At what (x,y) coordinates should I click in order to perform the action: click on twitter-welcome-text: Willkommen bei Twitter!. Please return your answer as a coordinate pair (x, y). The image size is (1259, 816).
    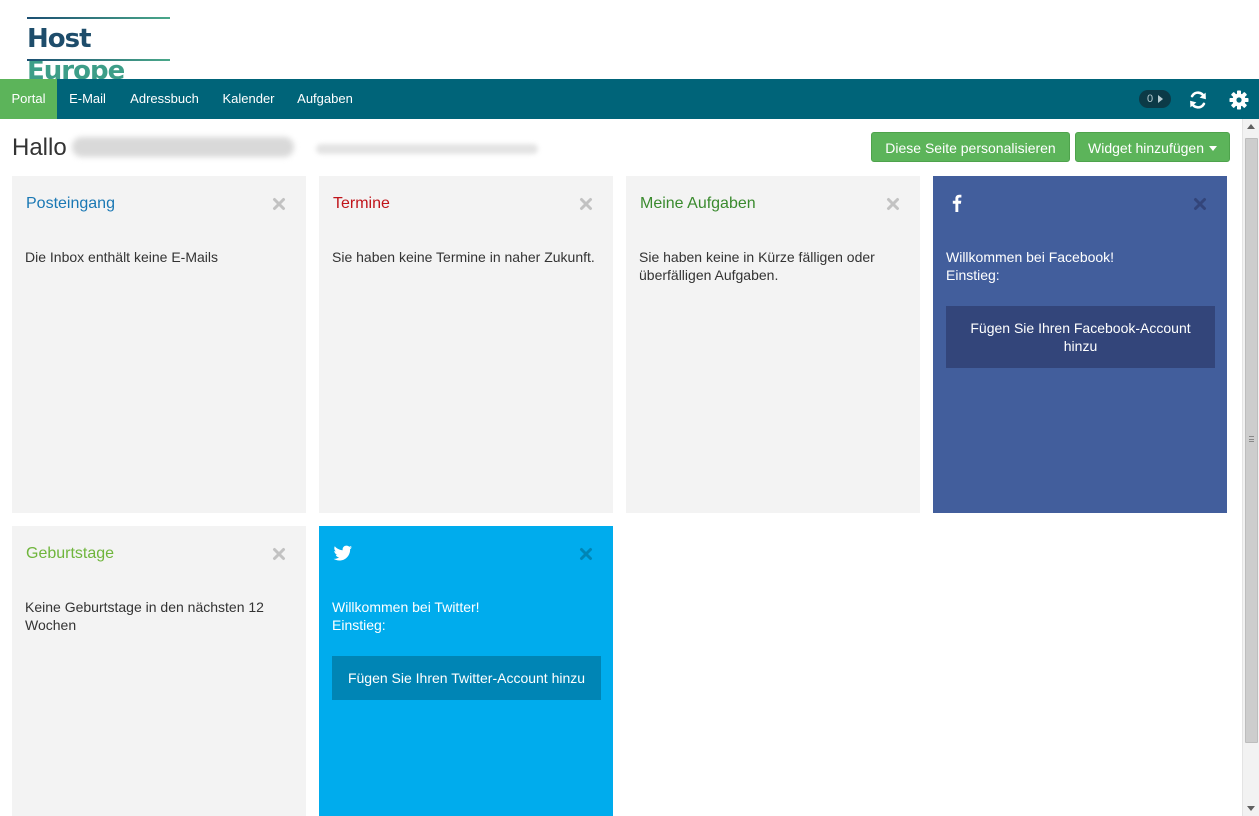
    Looking at the image, I should click on (406, 607).